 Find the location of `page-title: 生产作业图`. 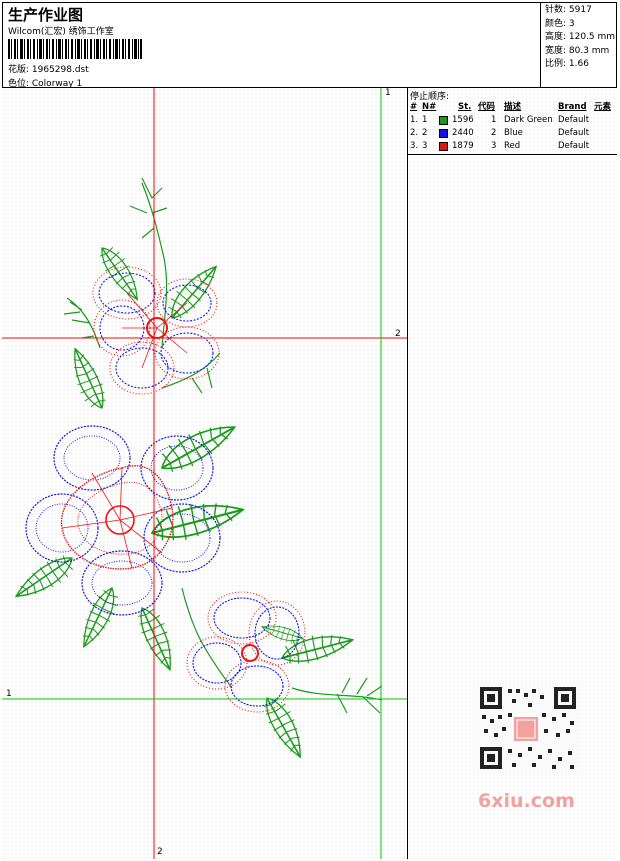

page-title: 生产作业图 is located at coordinates (46, 15).